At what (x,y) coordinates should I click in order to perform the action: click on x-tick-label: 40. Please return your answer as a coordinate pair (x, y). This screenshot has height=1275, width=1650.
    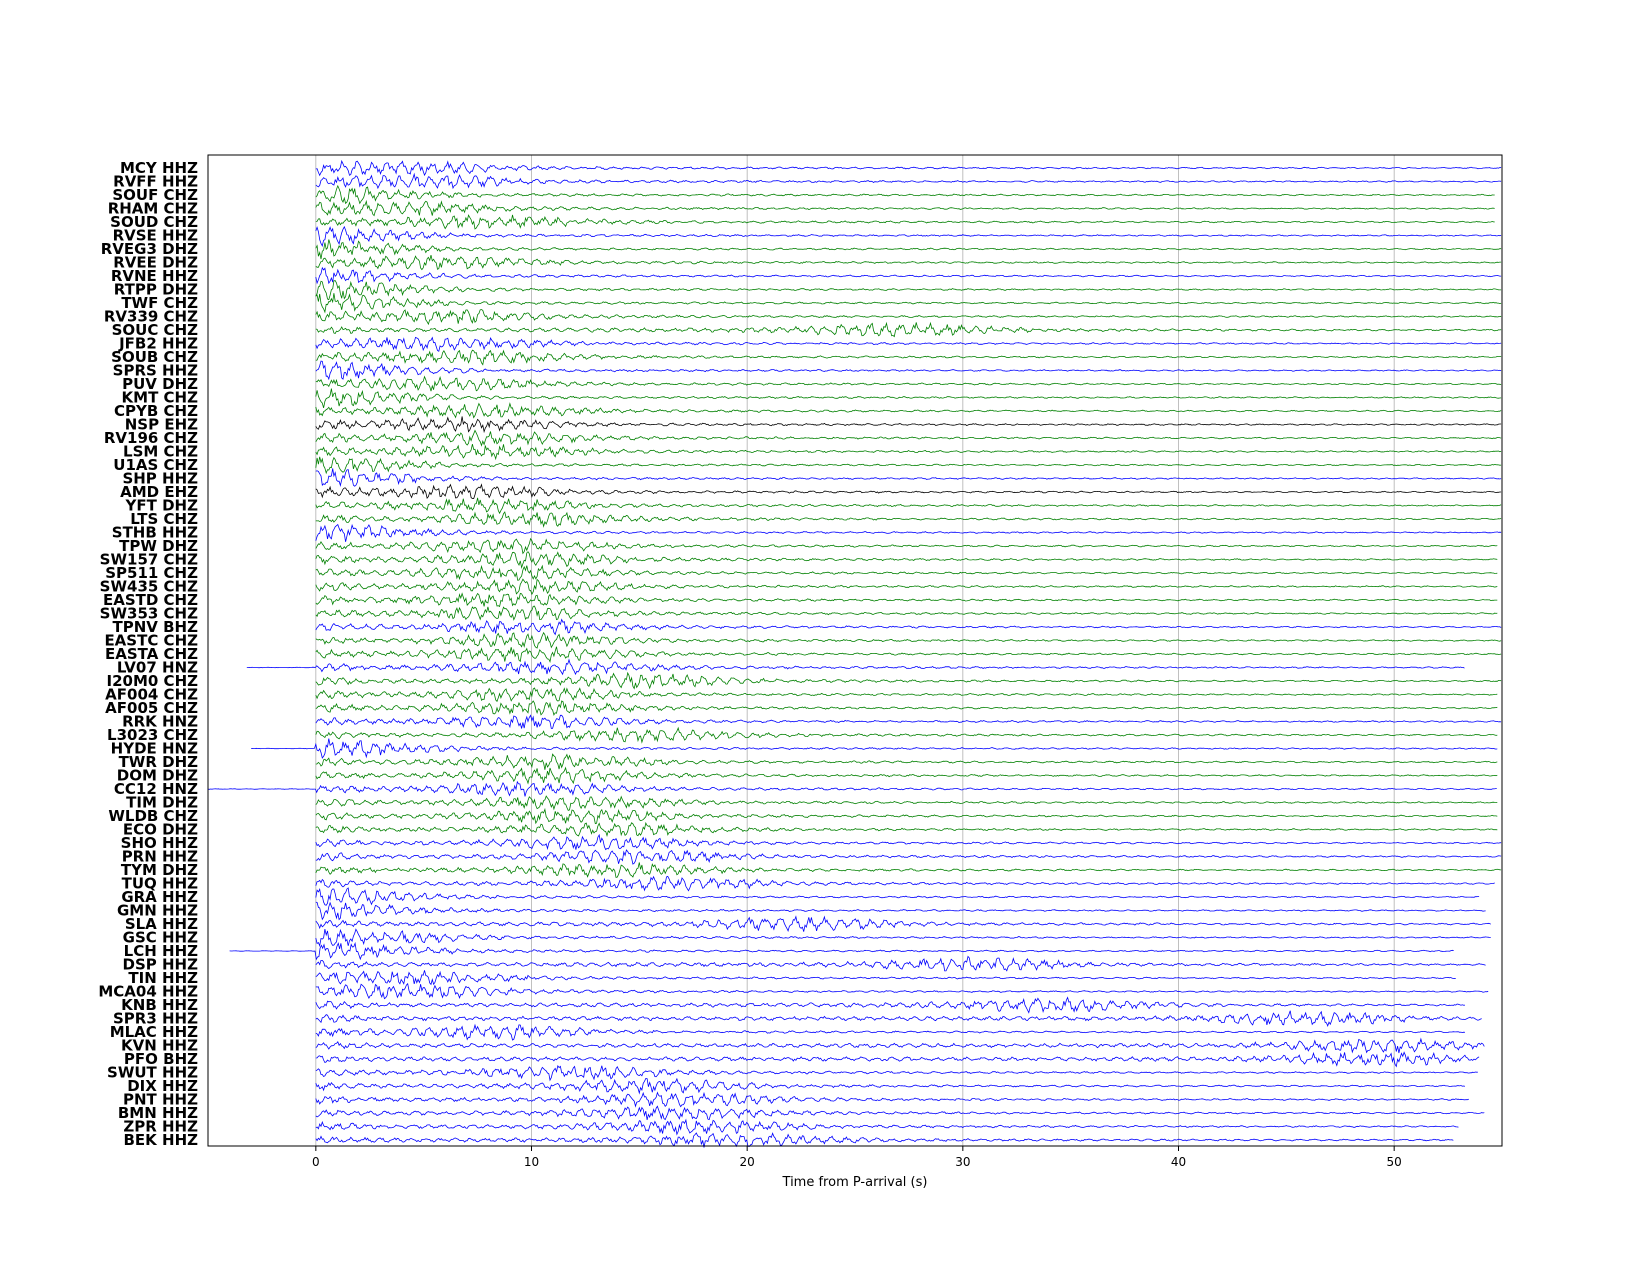
    Looking at the image, I should click on (1178, 1162).